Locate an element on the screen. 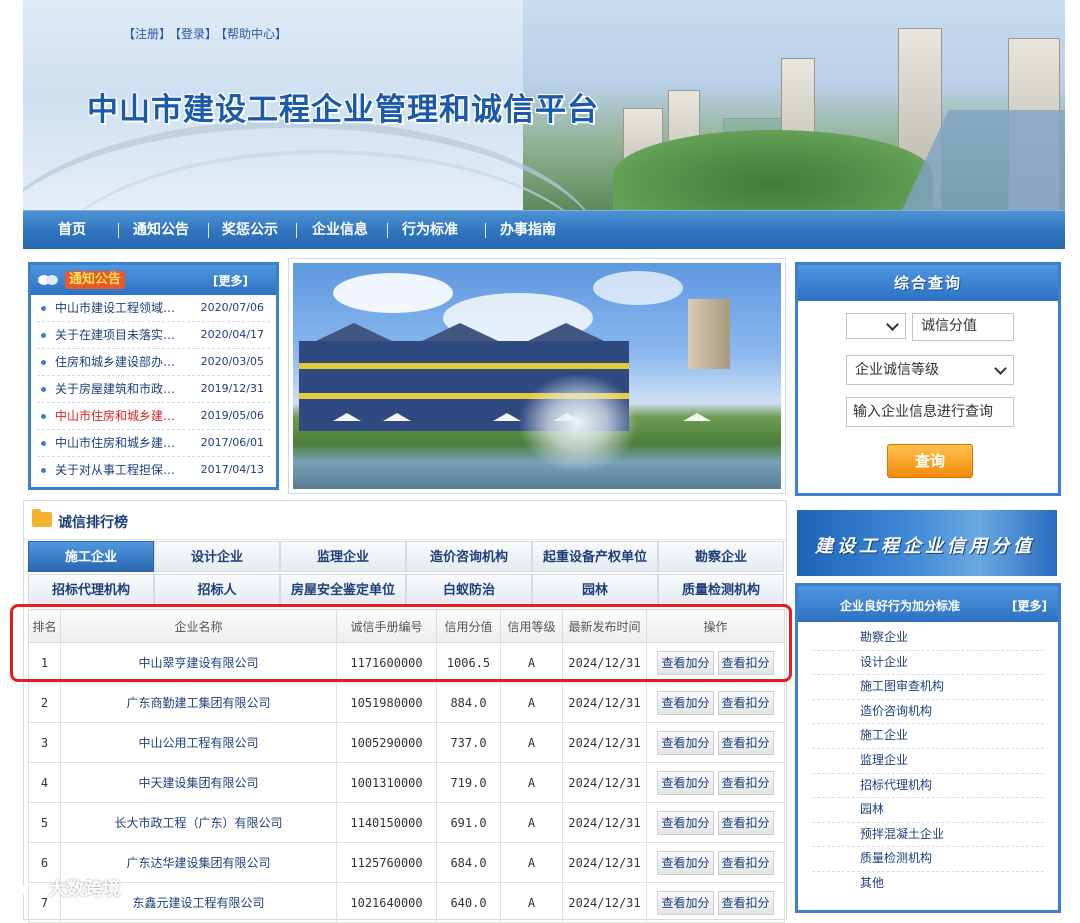 Image resolution: width=1080 pixels, height=923 pixels. table-header-row: 排名 企业名称 诚信手册编号 信用分值 信用等级 最新发布时间 操作 is located at coordinates (406, 626).